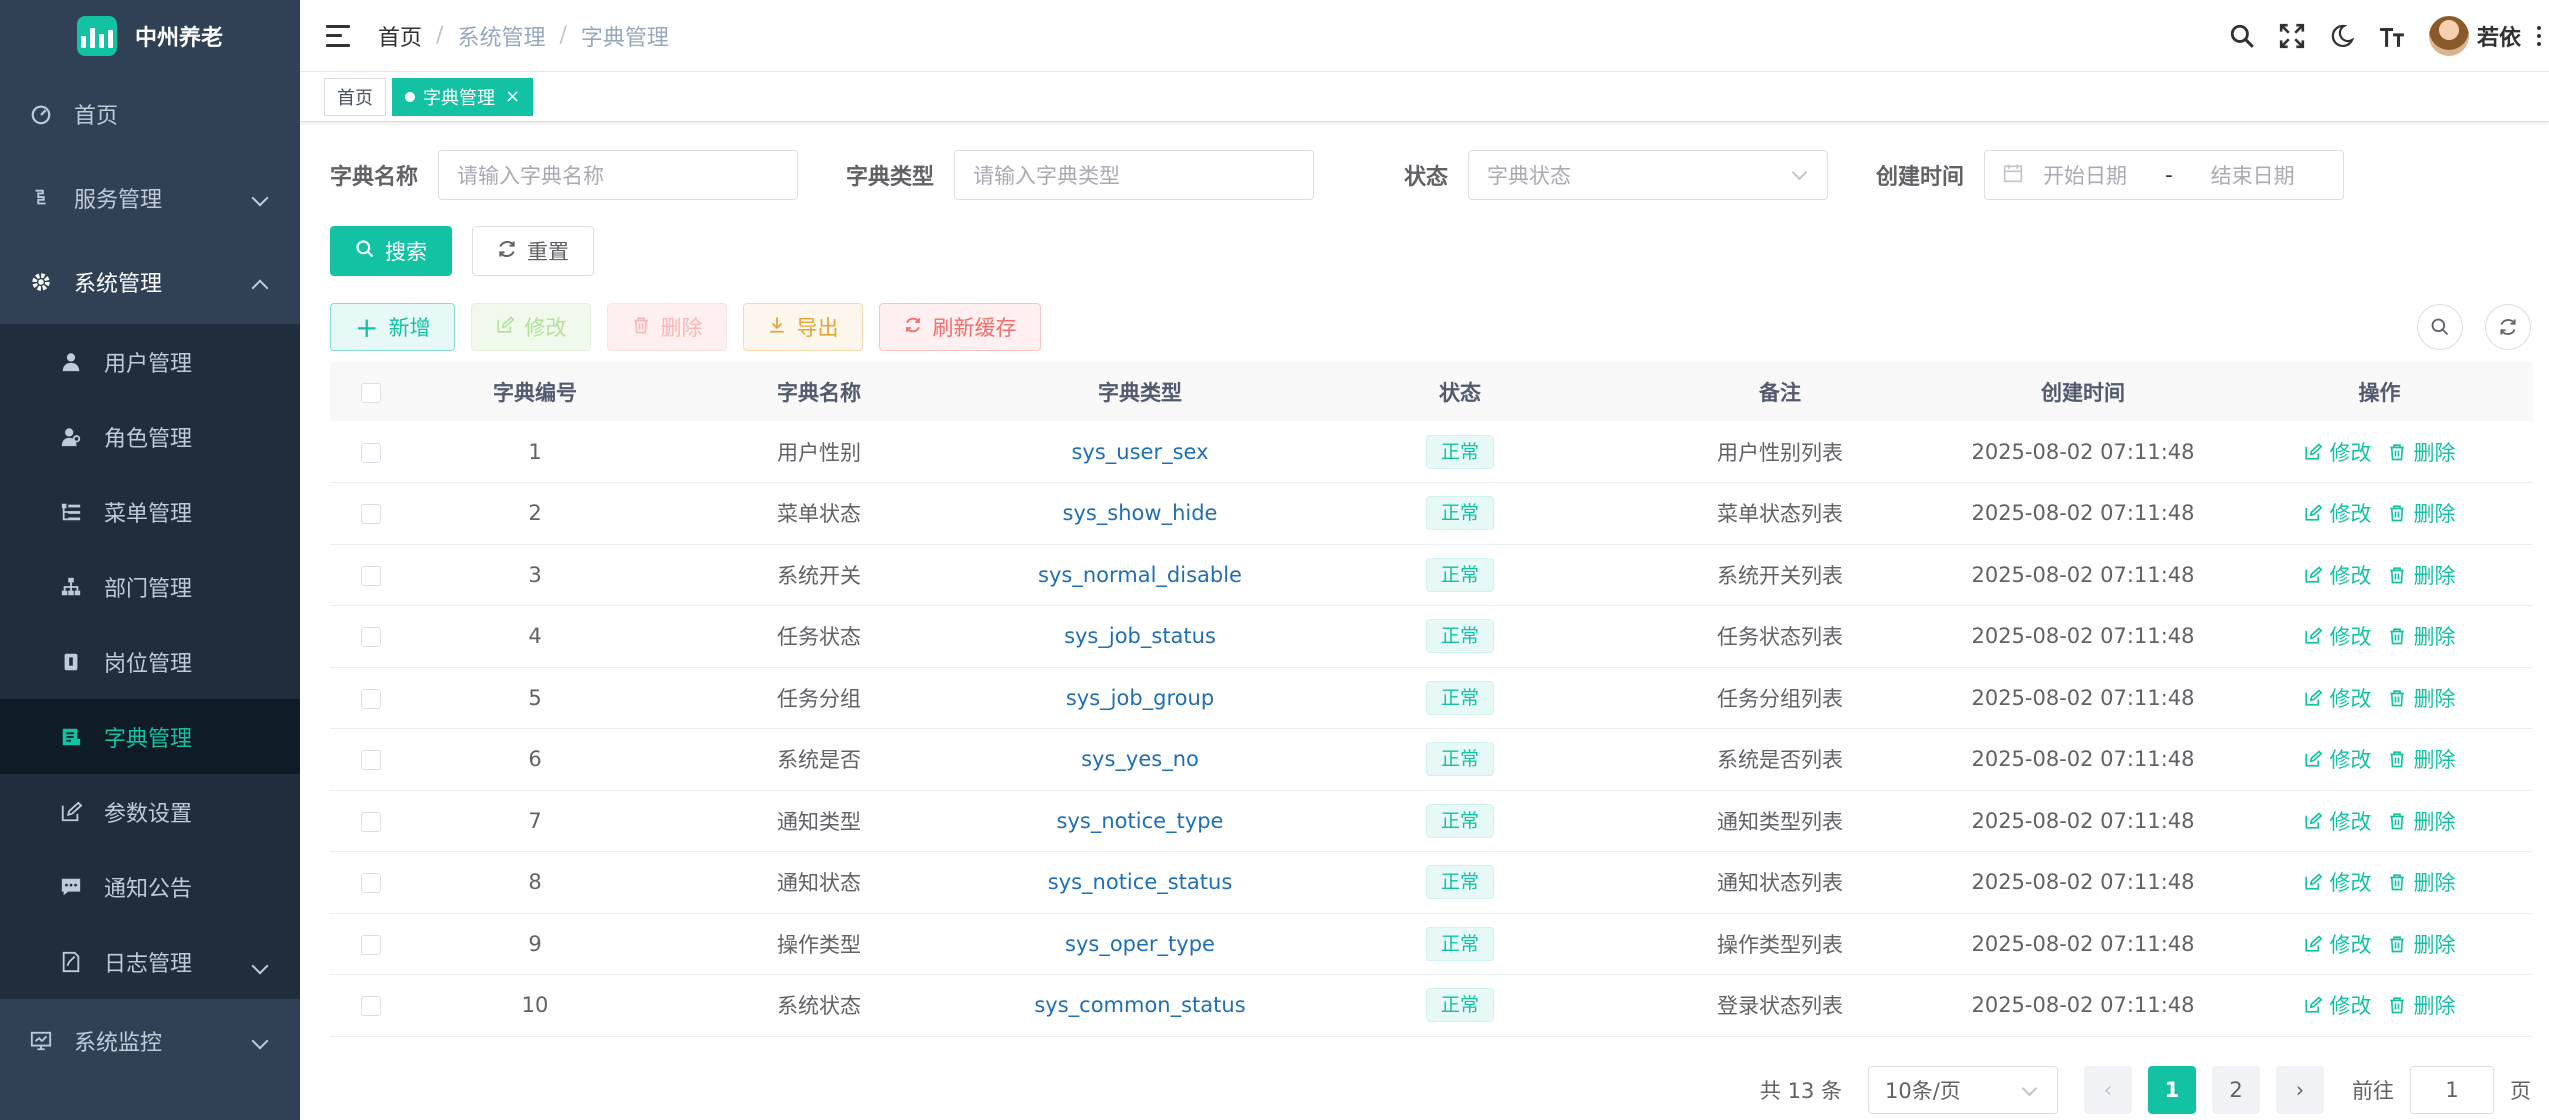 This screenshot has width=2549, height=1120. I want to click on dict-type-link: sys_notice_status, so click(1140, 882).